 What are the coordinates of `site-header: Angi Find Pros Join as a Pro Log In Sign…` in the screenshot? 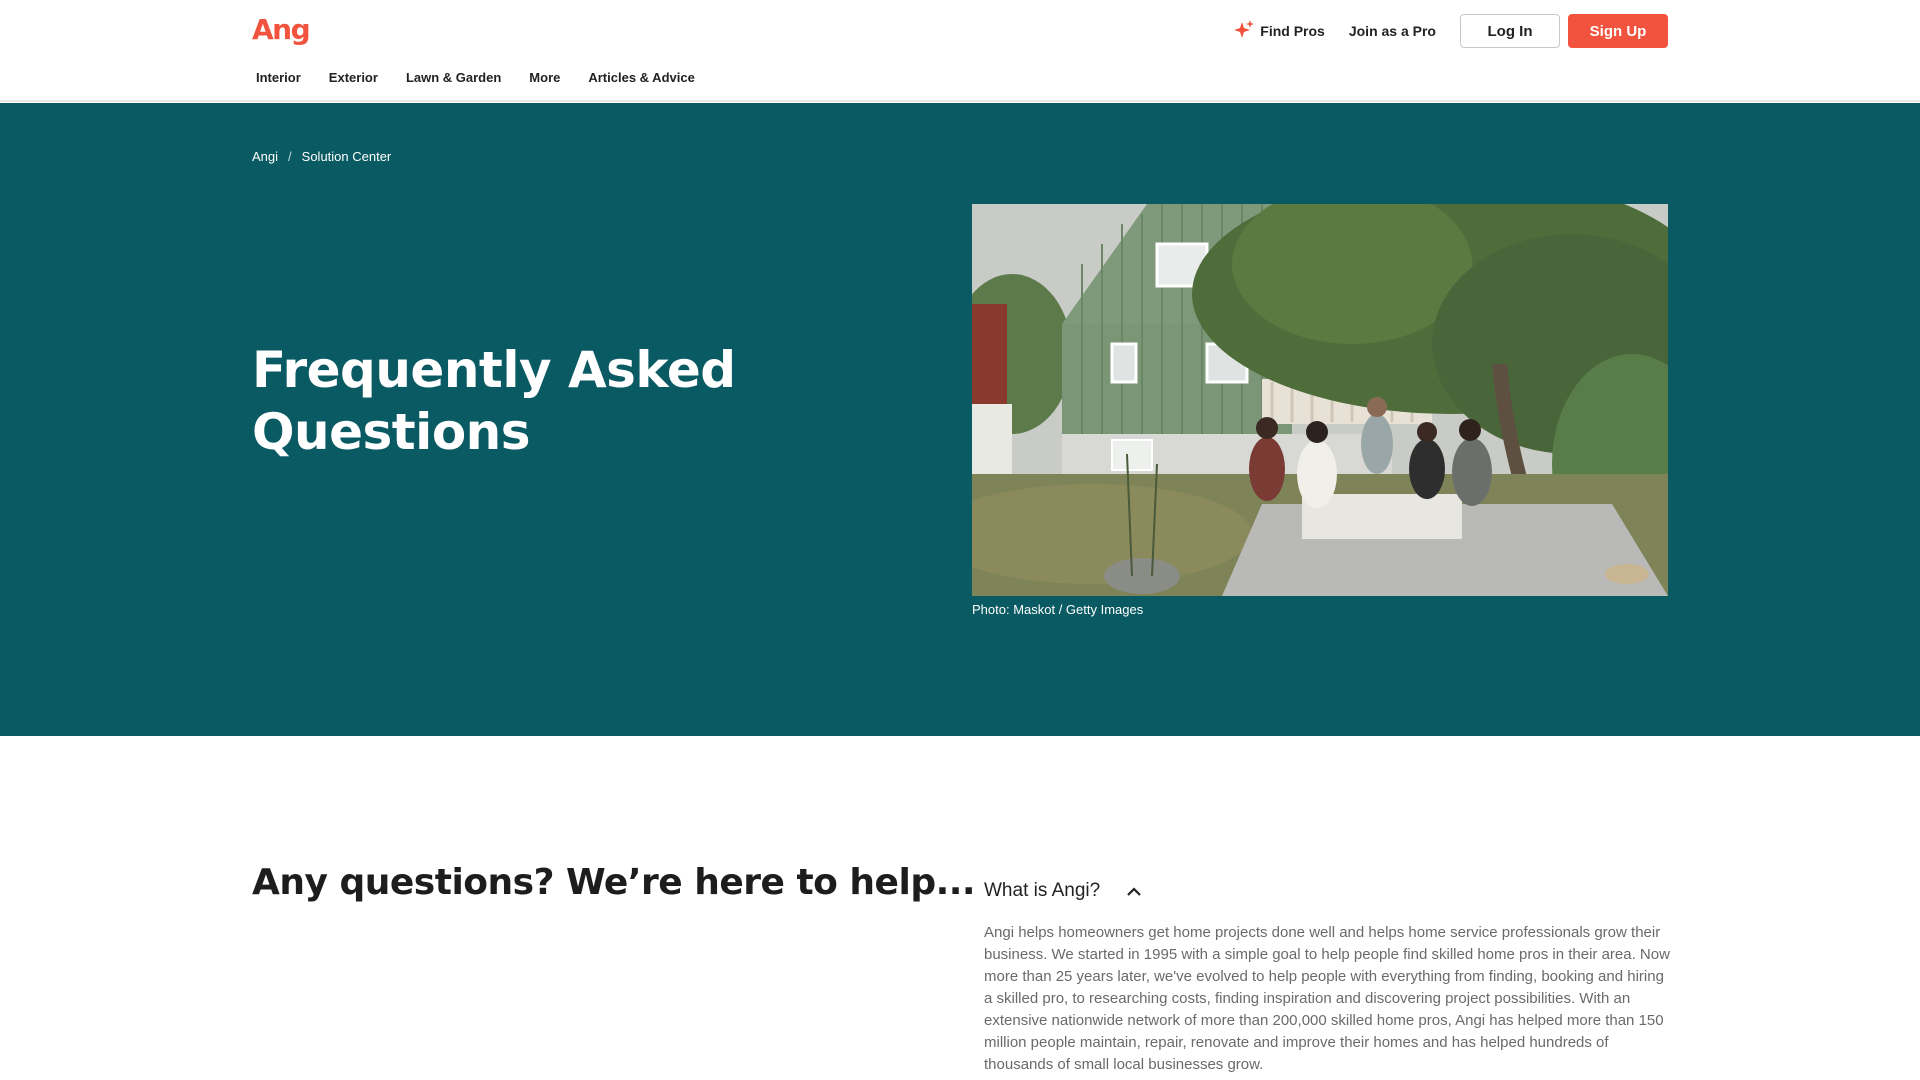 It's located at (960, 51).